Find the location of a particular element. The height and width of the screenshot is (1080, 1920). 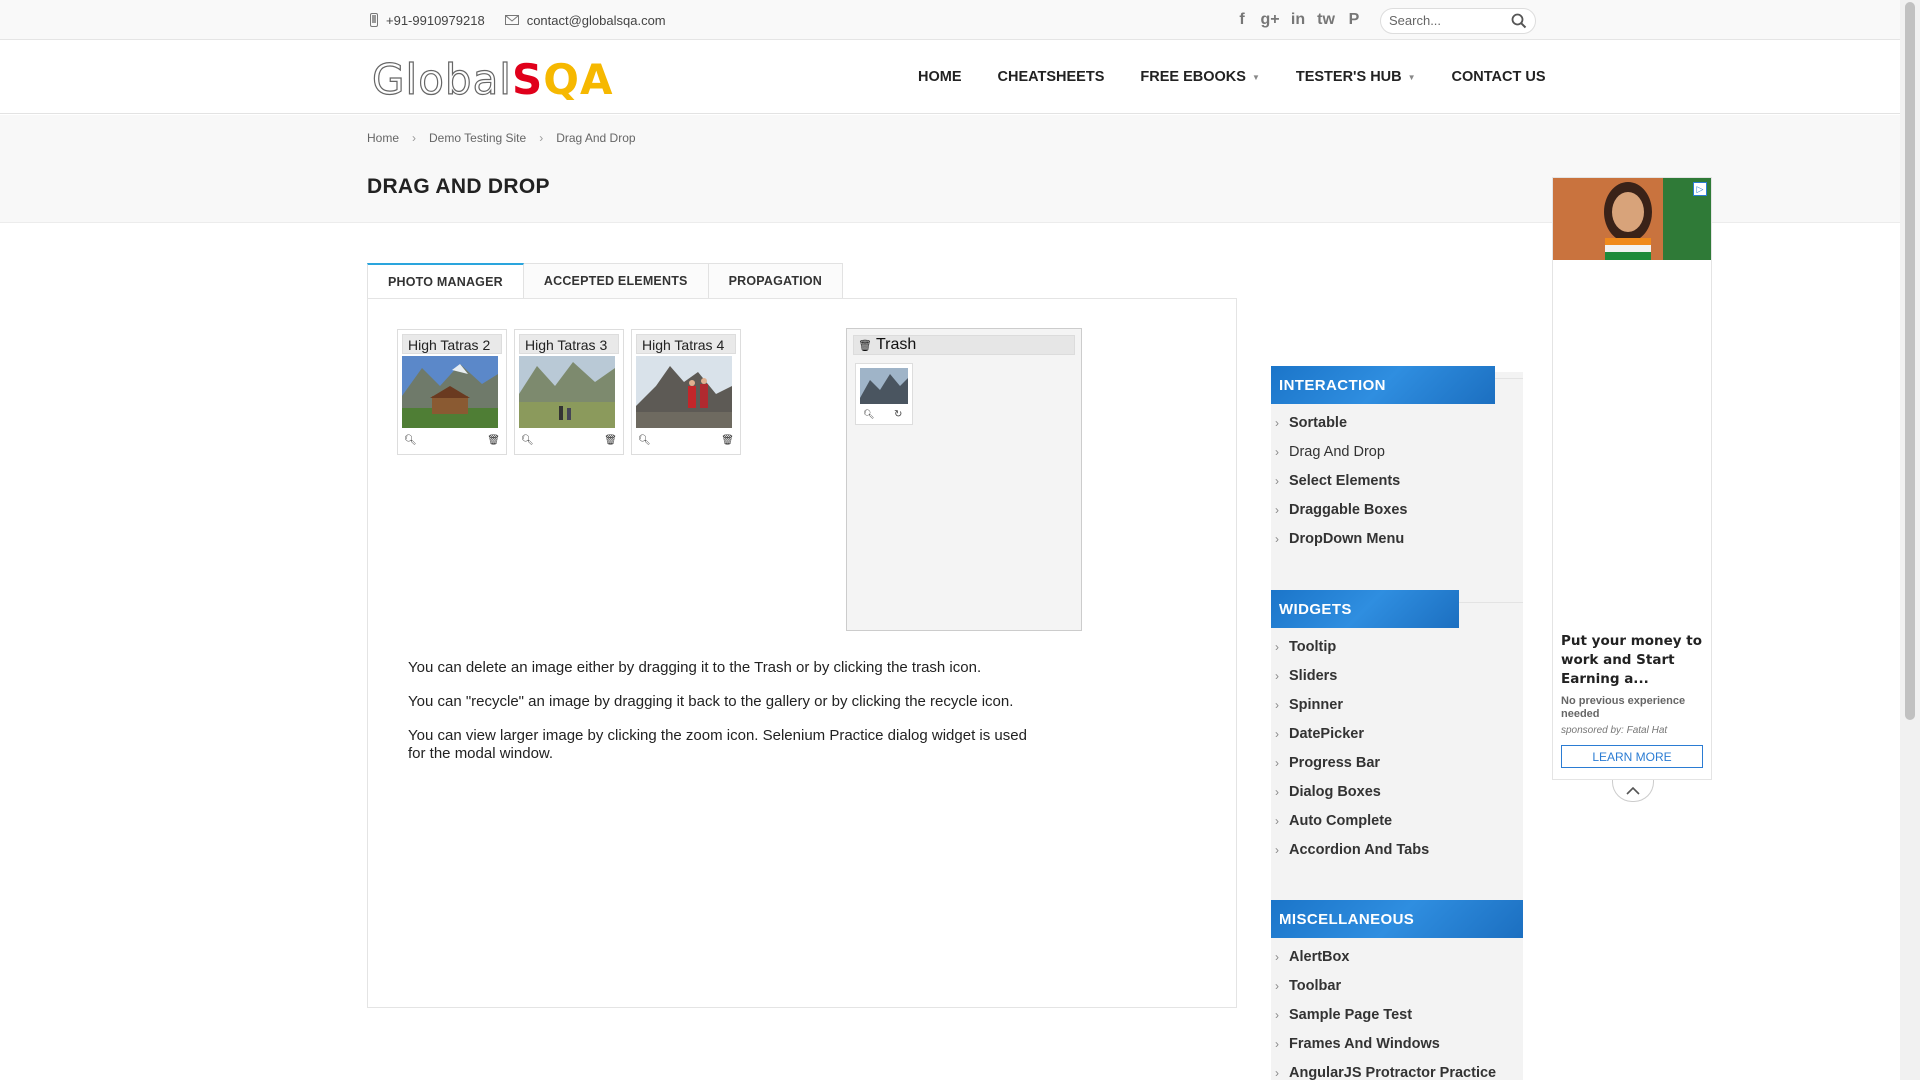

sidebar-item-label: Select Elements is located at coordinates (1345, 480).